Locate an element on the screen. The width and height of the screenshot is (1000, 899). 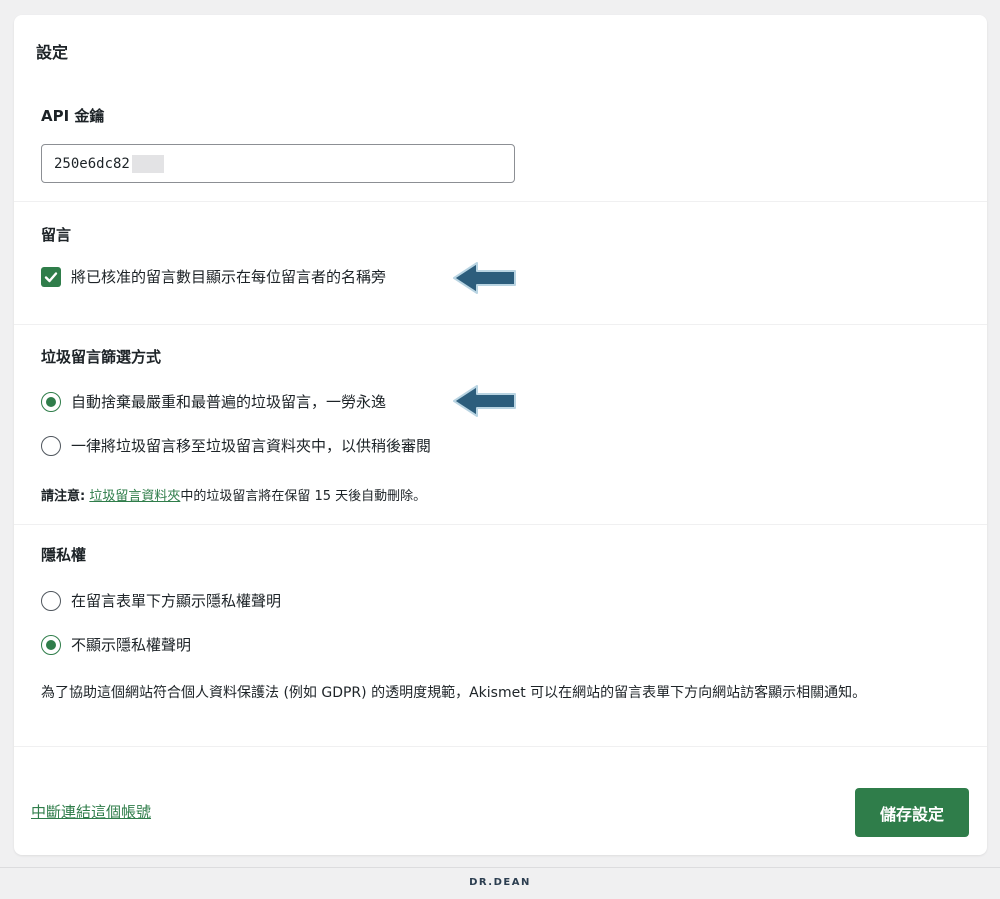
api-key-input: 250e6dc82 is located at coordinates (278, 163).